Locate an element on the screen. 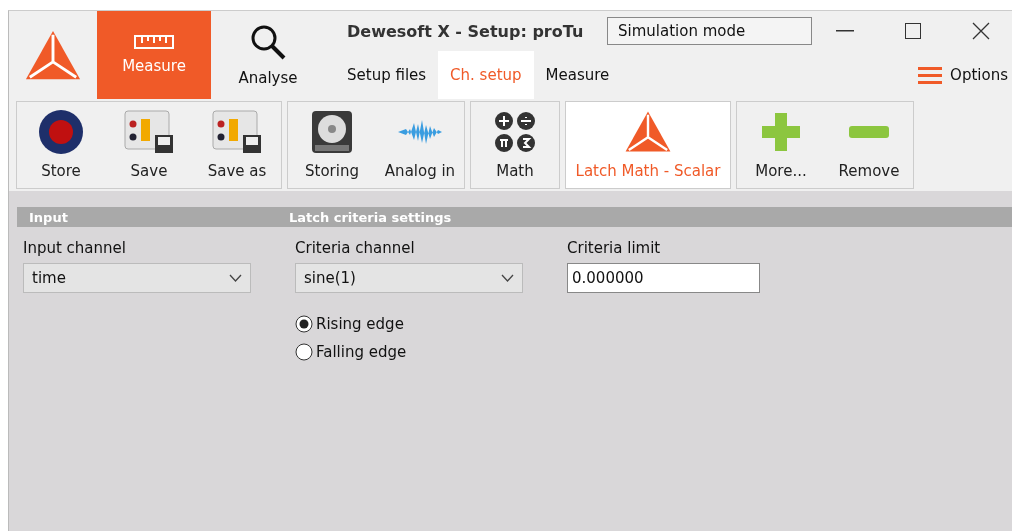  radio-label: Falling edge is located at coordinates (361, 352).